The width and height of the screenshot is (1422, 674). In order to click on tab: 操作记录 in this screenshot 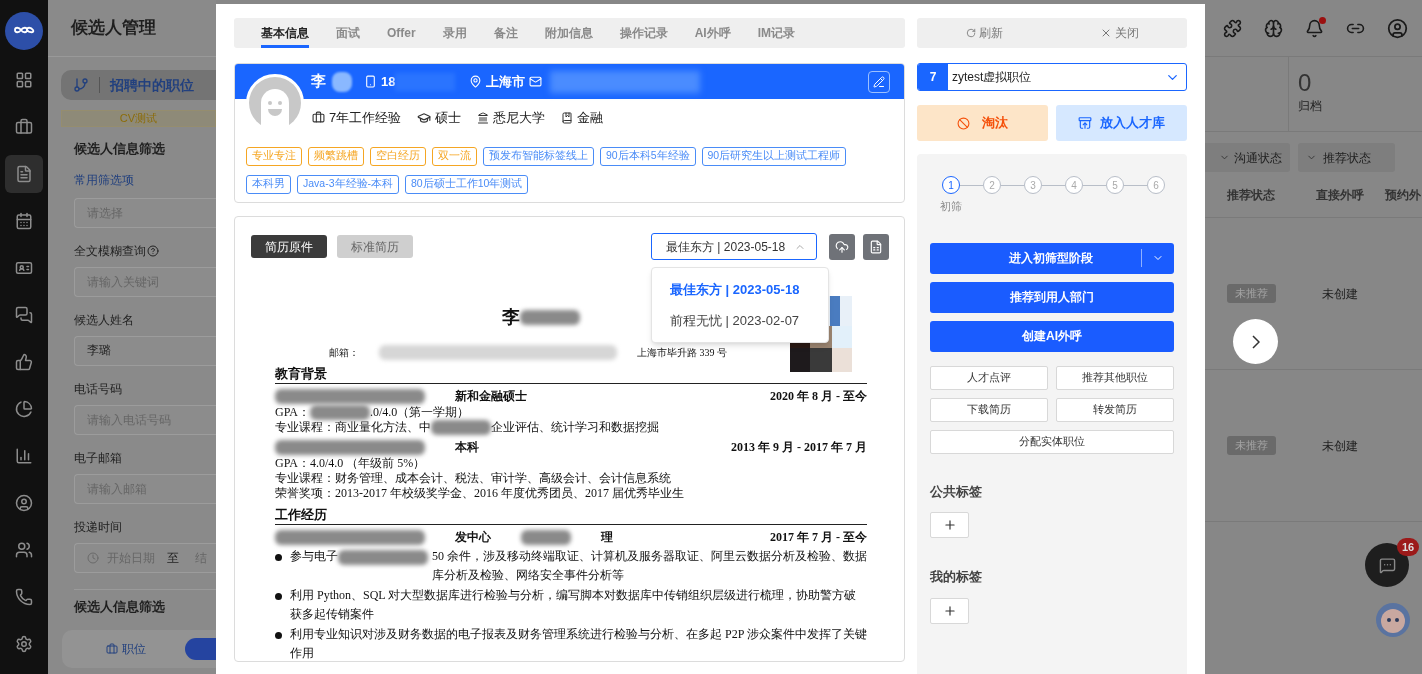, I will do `click(643, 33)`.